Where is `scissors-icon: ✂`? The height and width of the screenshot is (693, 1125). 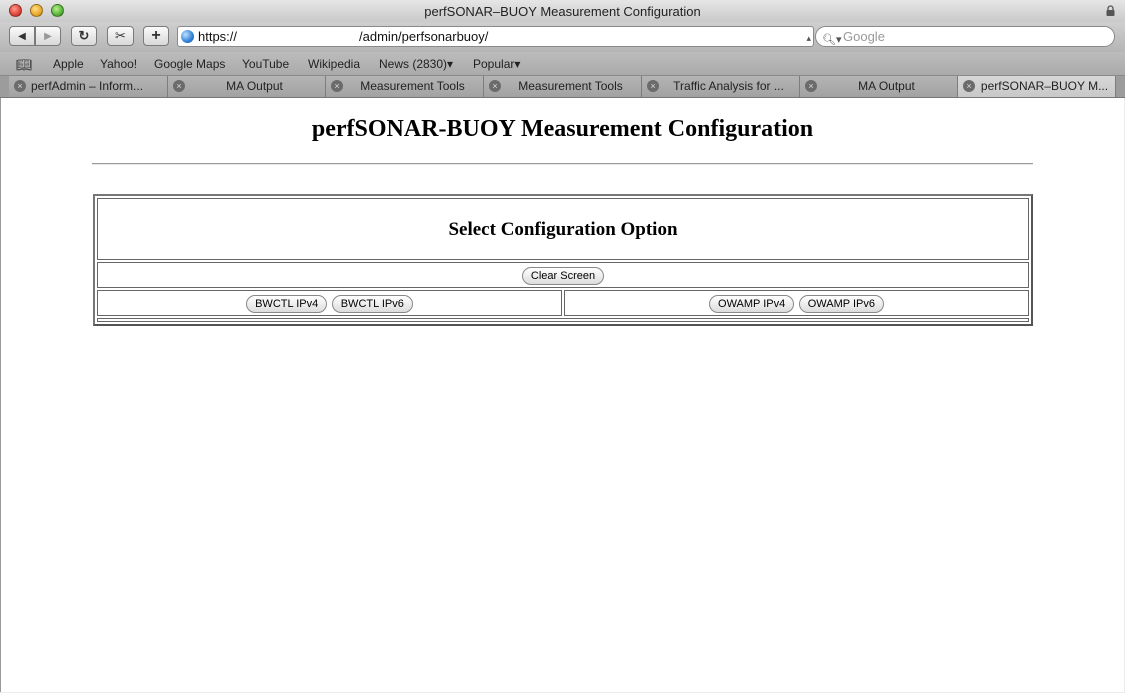
scissors-icon: ✂ is located at coordinates (120, 35).